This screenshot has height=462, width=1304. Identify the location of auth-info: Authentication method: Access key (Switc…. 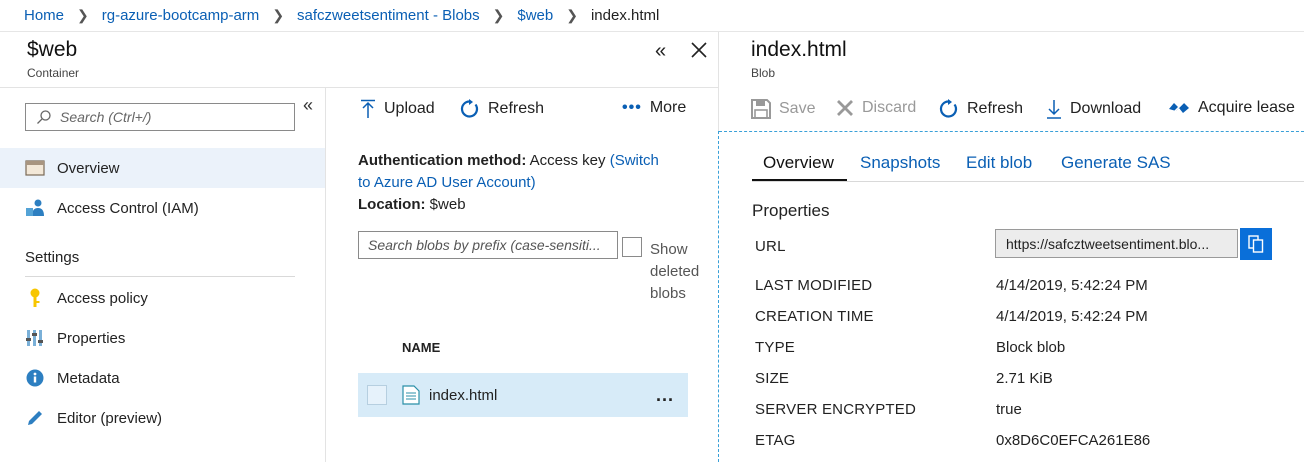
(528, 183).